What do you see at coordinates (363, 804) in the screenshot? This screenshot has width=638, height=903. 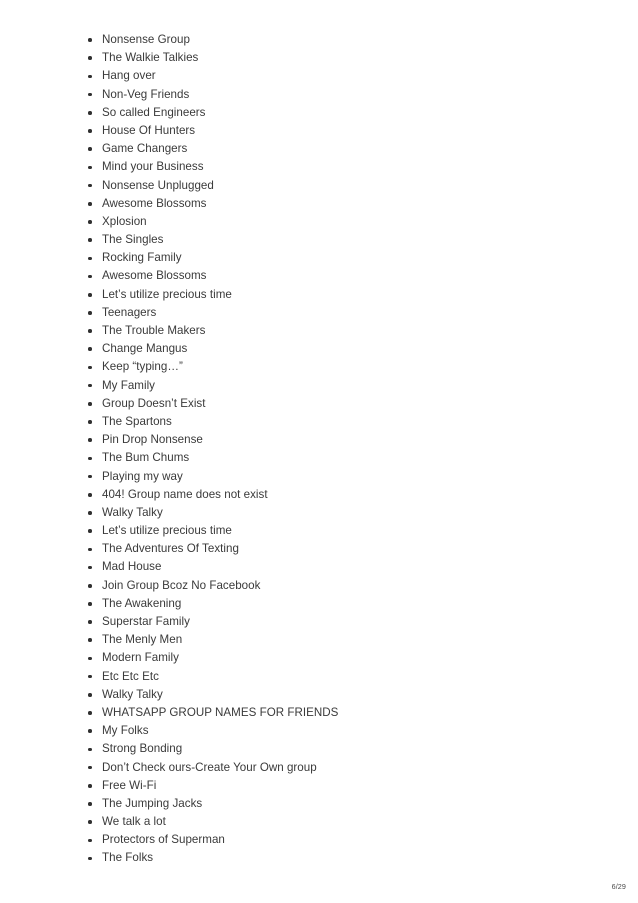 I see `list-item: The Jumping Jacks` at bounding box center [363, 804].